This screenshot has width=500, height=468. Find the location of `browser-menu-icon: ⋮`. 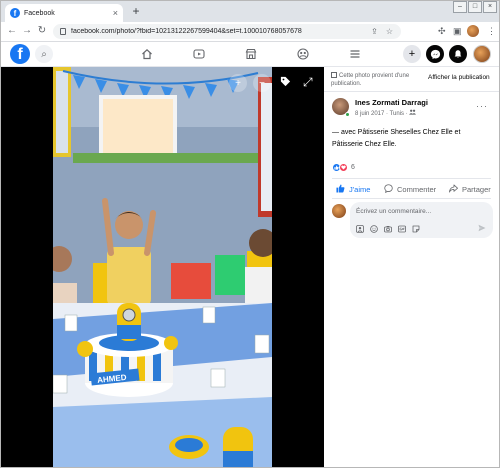

browser-menu-icon: ⋮ is located at coordinates (491, 31).